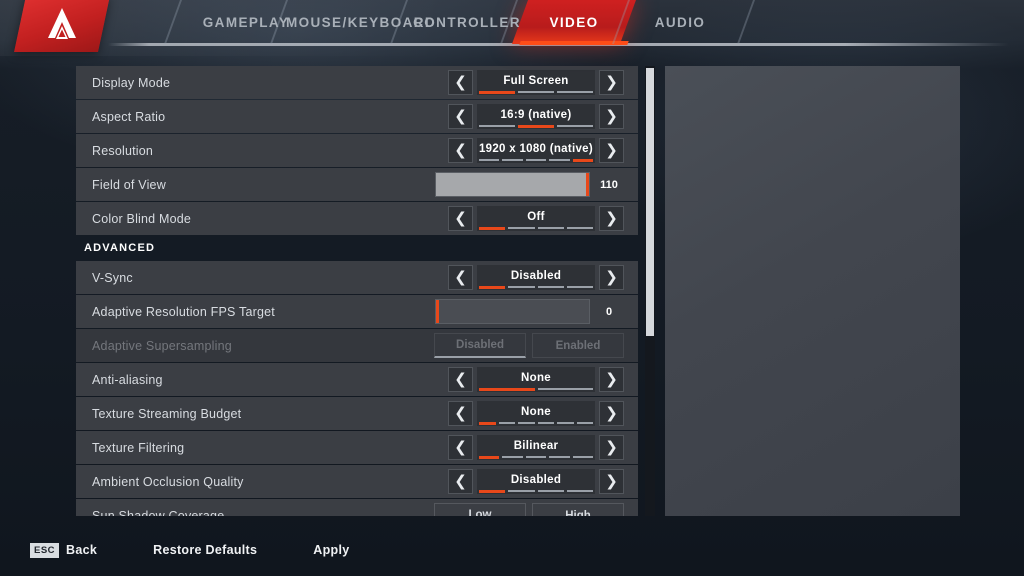 Image resolution: width=1024 pixels, height=576 pixels. I want to click on footer-actions: ESC Back Restore Defaults Apply, so click(512, 550).